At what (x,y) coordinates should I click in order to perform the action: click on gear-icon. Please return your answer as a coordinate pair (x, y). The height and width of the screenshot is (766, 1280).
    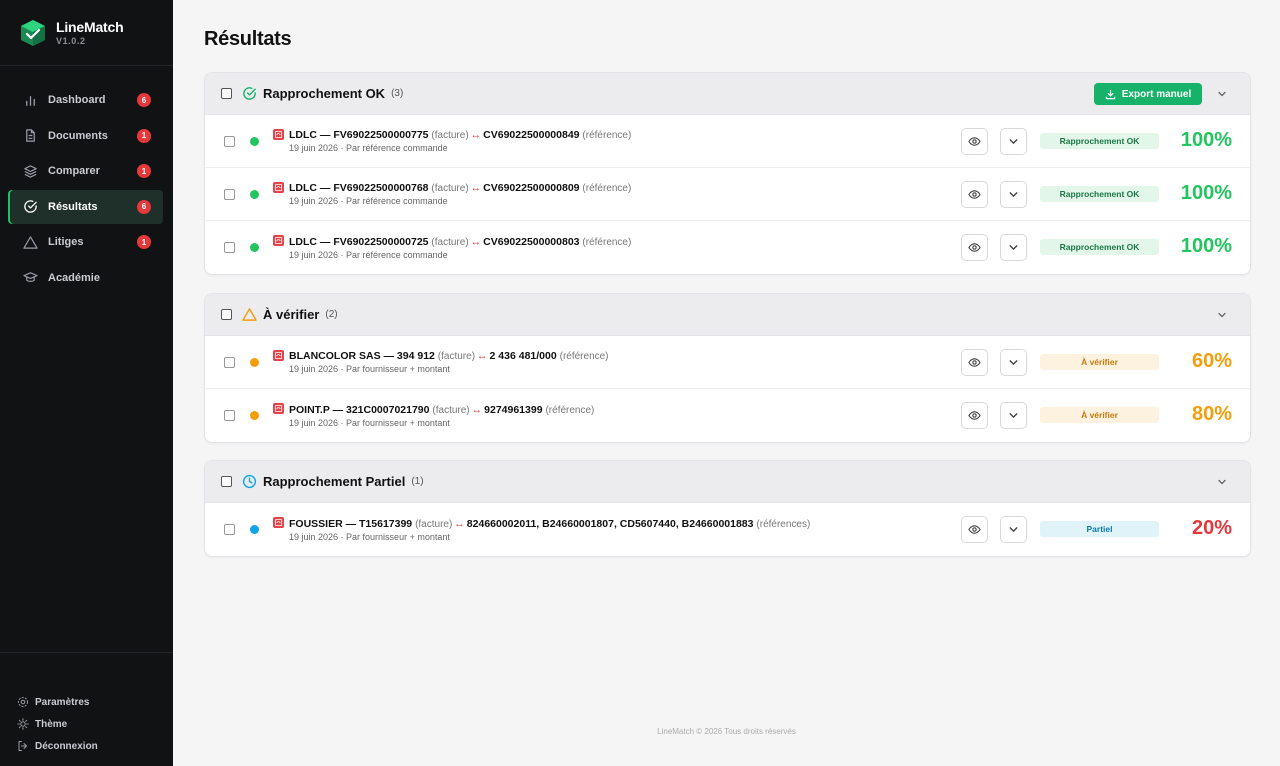
    Looking at the image, I should click on (23, 702).